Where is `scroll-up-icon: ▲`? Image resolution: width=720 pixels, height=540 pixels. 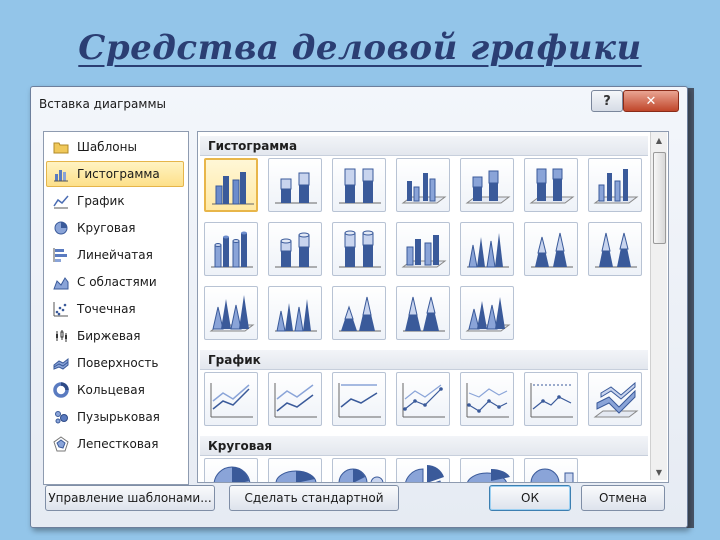
scroll-up-icon: ▲ is located at coordinates (659, 140).